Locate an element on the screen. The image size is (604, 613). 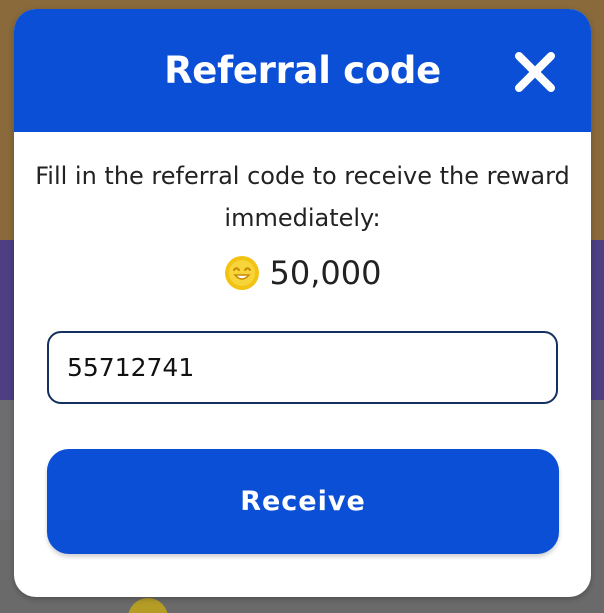
dialog-title: Referral code is located at coordinates (302, 70).